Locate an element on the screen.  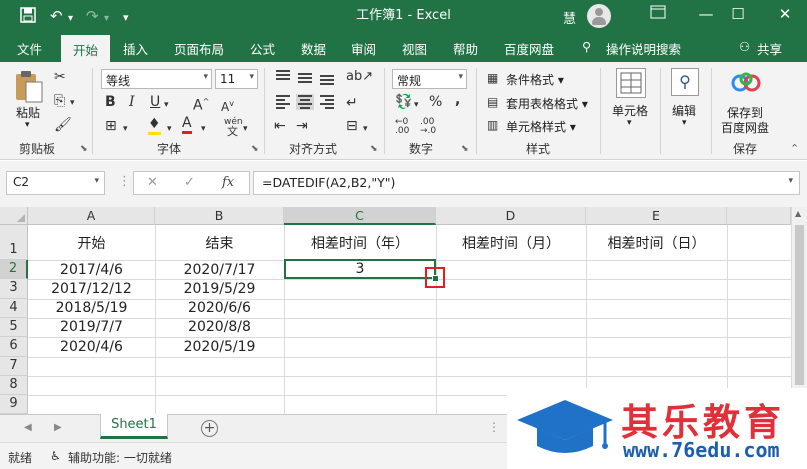
format-painter-icon: 🖌 is located at coordinates (63, 125).